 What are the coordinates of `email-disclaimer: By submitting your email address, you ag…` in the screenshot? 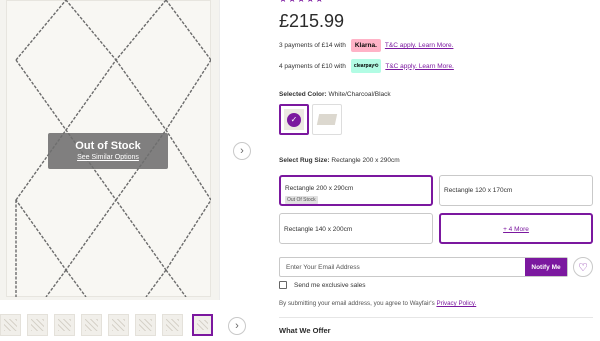 It's located at (377, 303).